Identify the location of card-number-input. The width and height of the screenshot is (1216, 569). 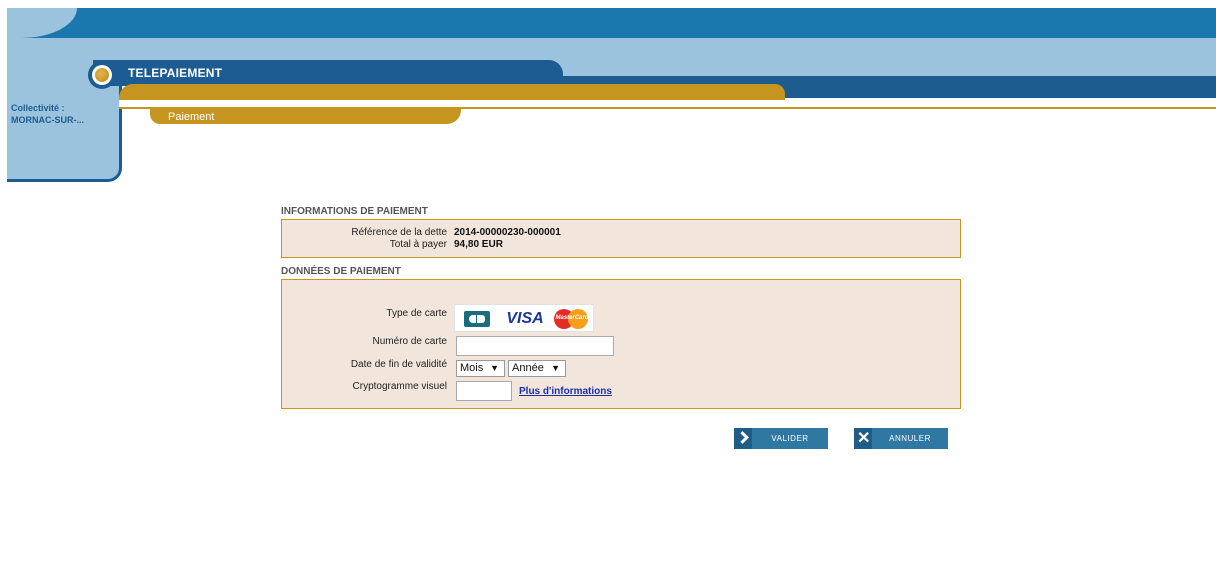
(535, 346).